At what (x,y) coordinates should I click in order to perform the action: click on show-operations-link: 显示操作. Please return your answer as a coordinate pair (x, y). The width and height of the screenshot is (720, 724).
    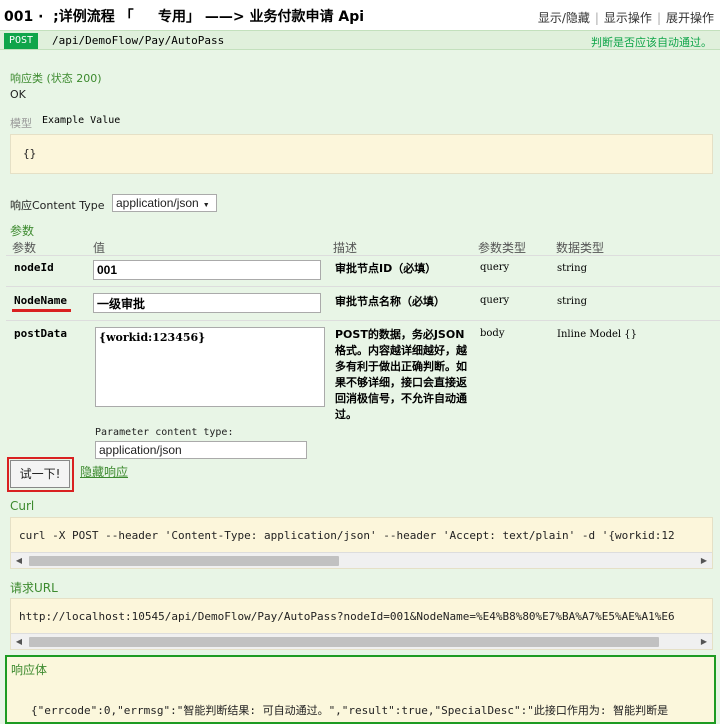
    Looking at the image, I should click on (628, 18).